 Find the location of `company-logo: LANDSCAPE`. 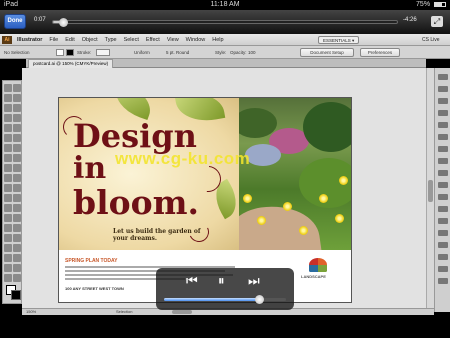

company-logo: LANDSCAPE is located at coordinates (320, 273).